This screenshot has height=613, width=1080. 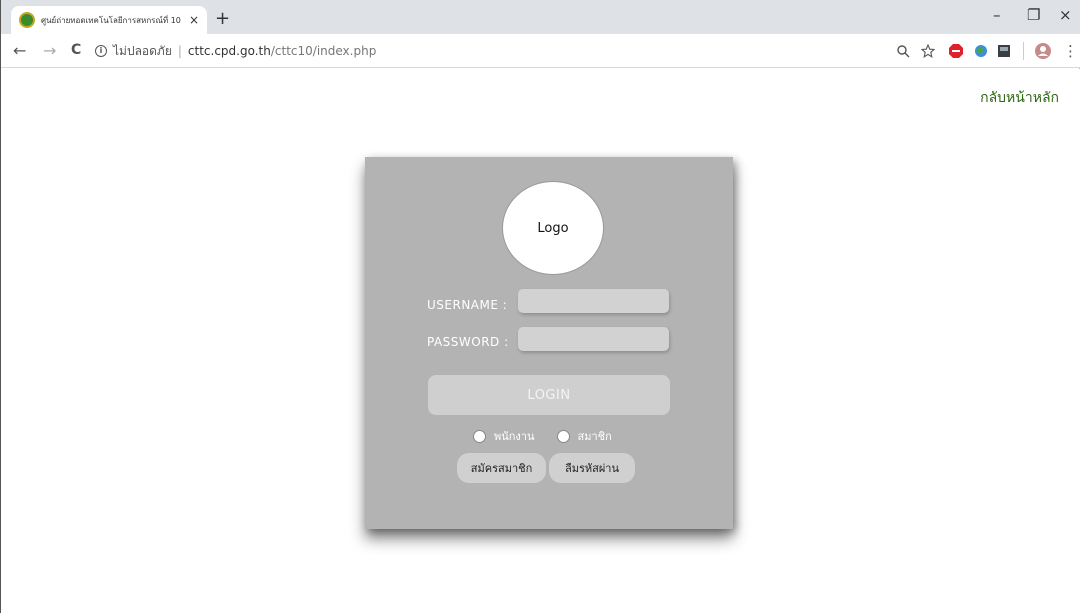 What do you see at coordinates (101, 51) in the screenshot?
I see `info-icon: i` at bounding box center [101, 51].